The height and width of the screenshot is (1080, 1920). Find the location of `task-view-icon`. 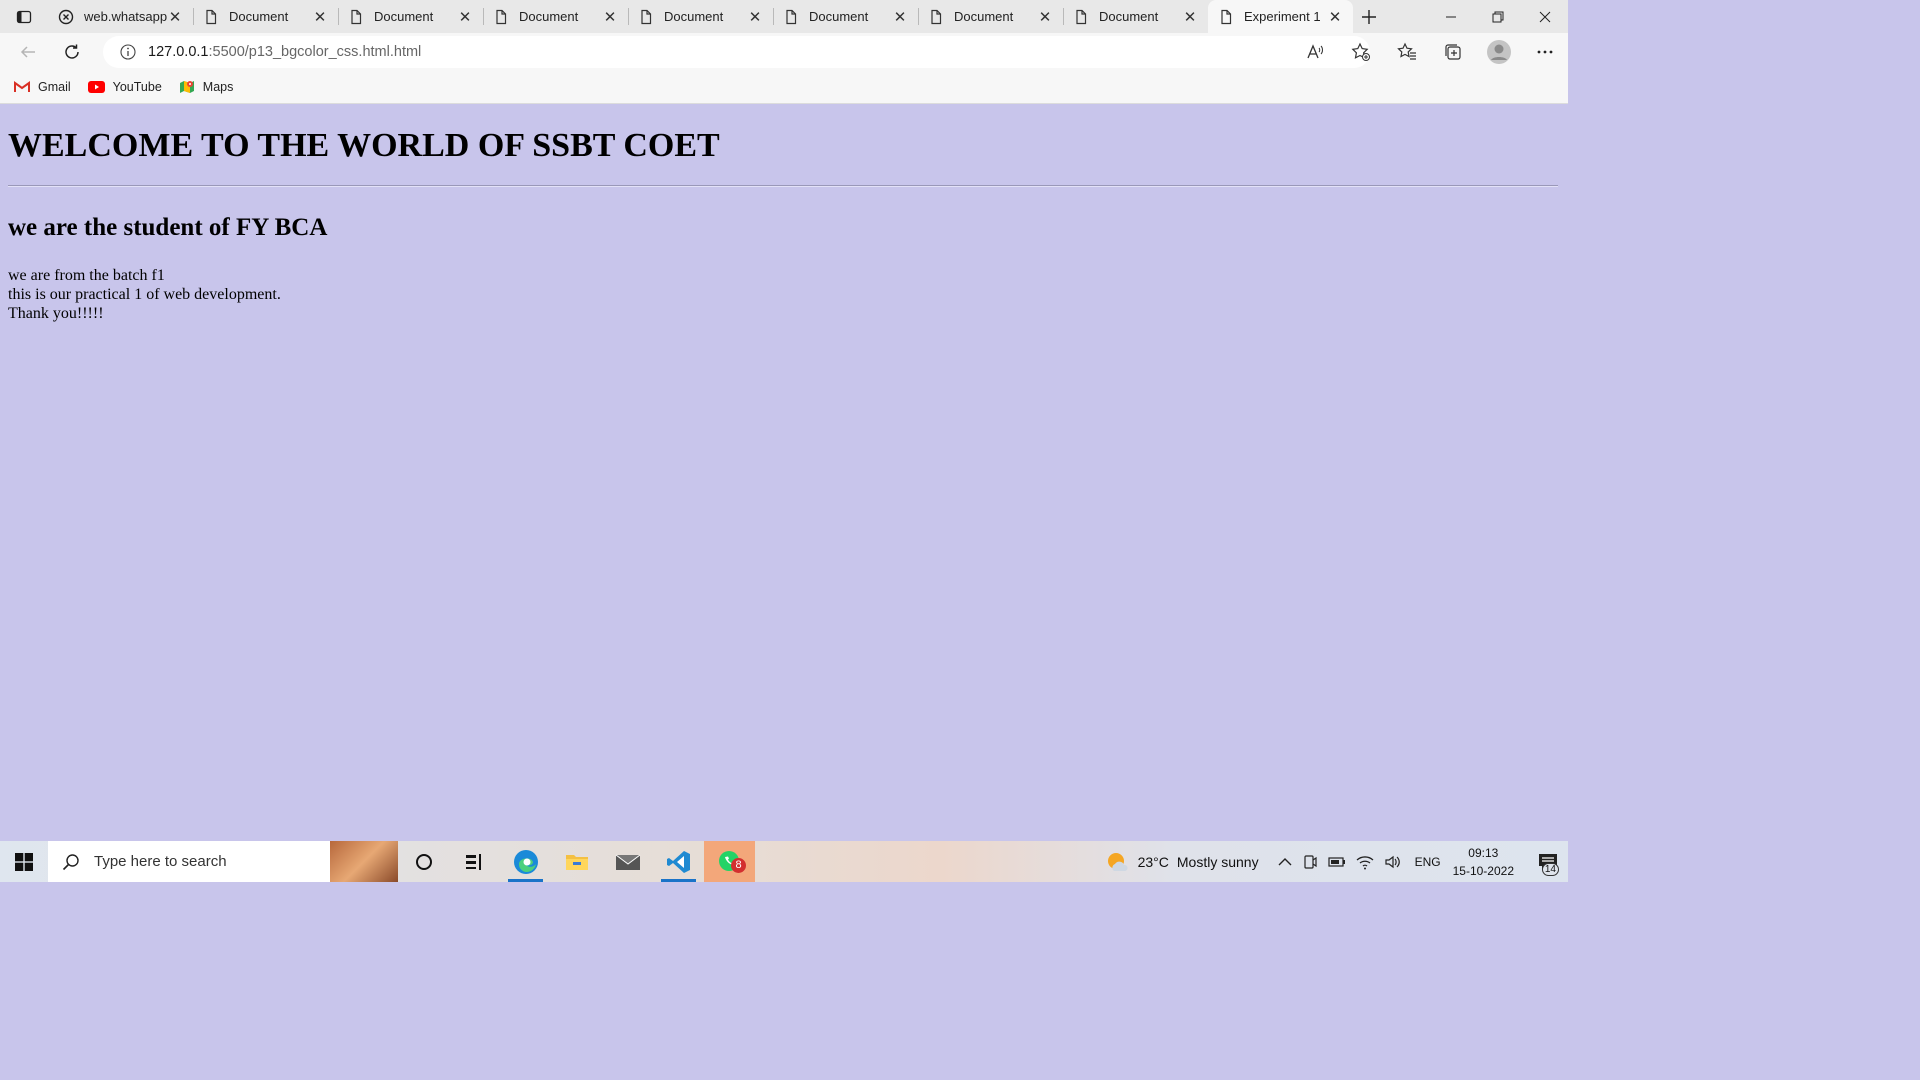

task-view-icon is located at coordinates (473, 861).